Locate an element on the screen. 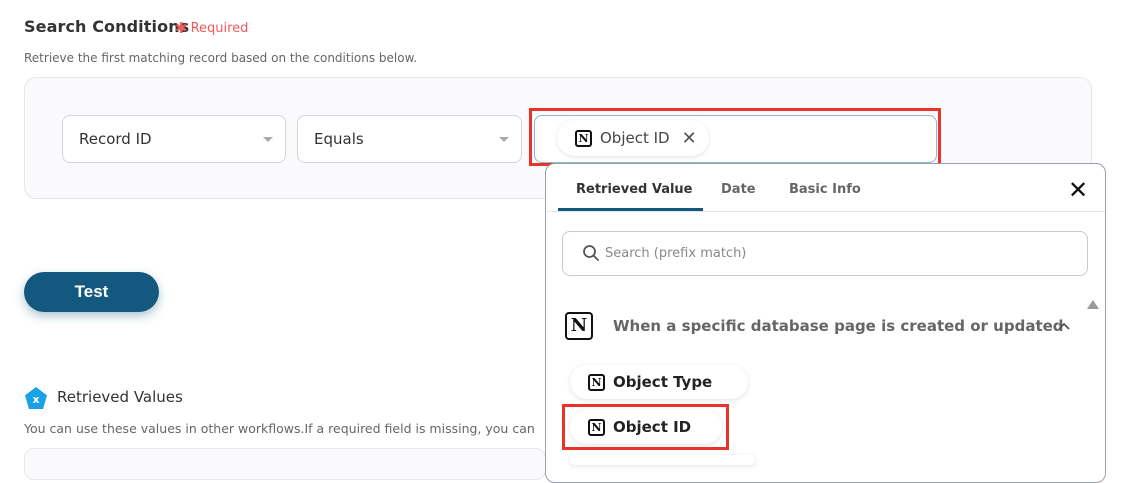  list-item-object-type: N Object Type is located at coordinates (659, 382).